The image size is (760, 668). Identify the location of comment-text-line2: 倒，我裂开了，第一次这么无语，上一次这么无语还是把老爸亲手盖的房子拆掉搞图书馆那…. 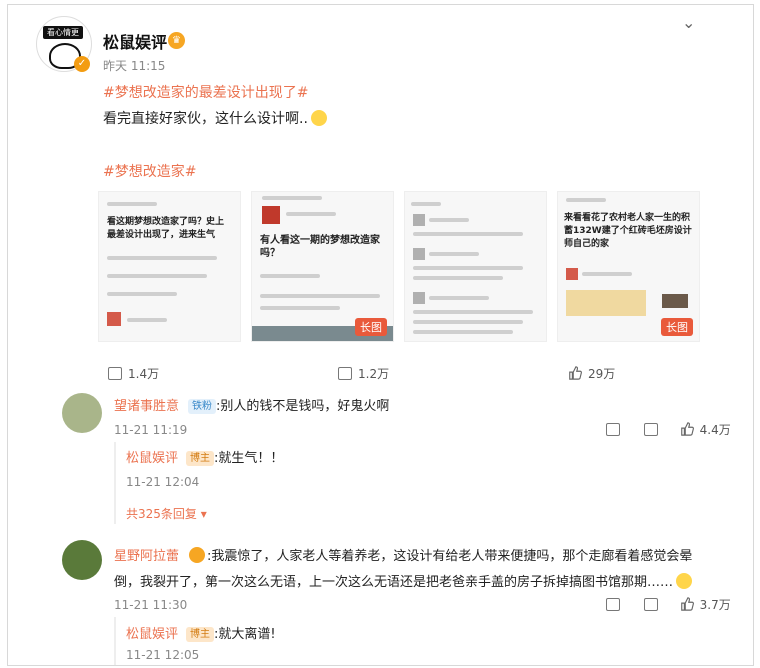
(403, 580).